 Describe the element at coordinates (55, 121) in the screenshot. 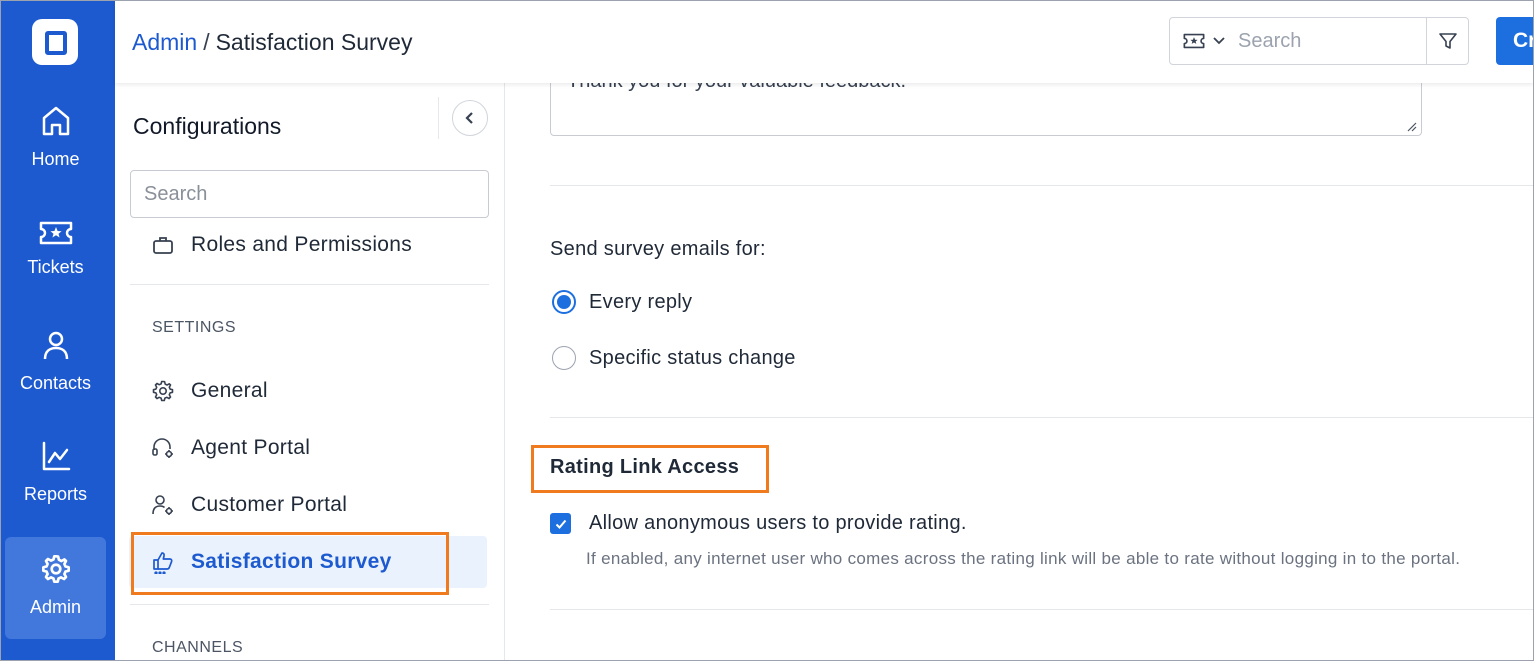

I see `home-icon` at that location.